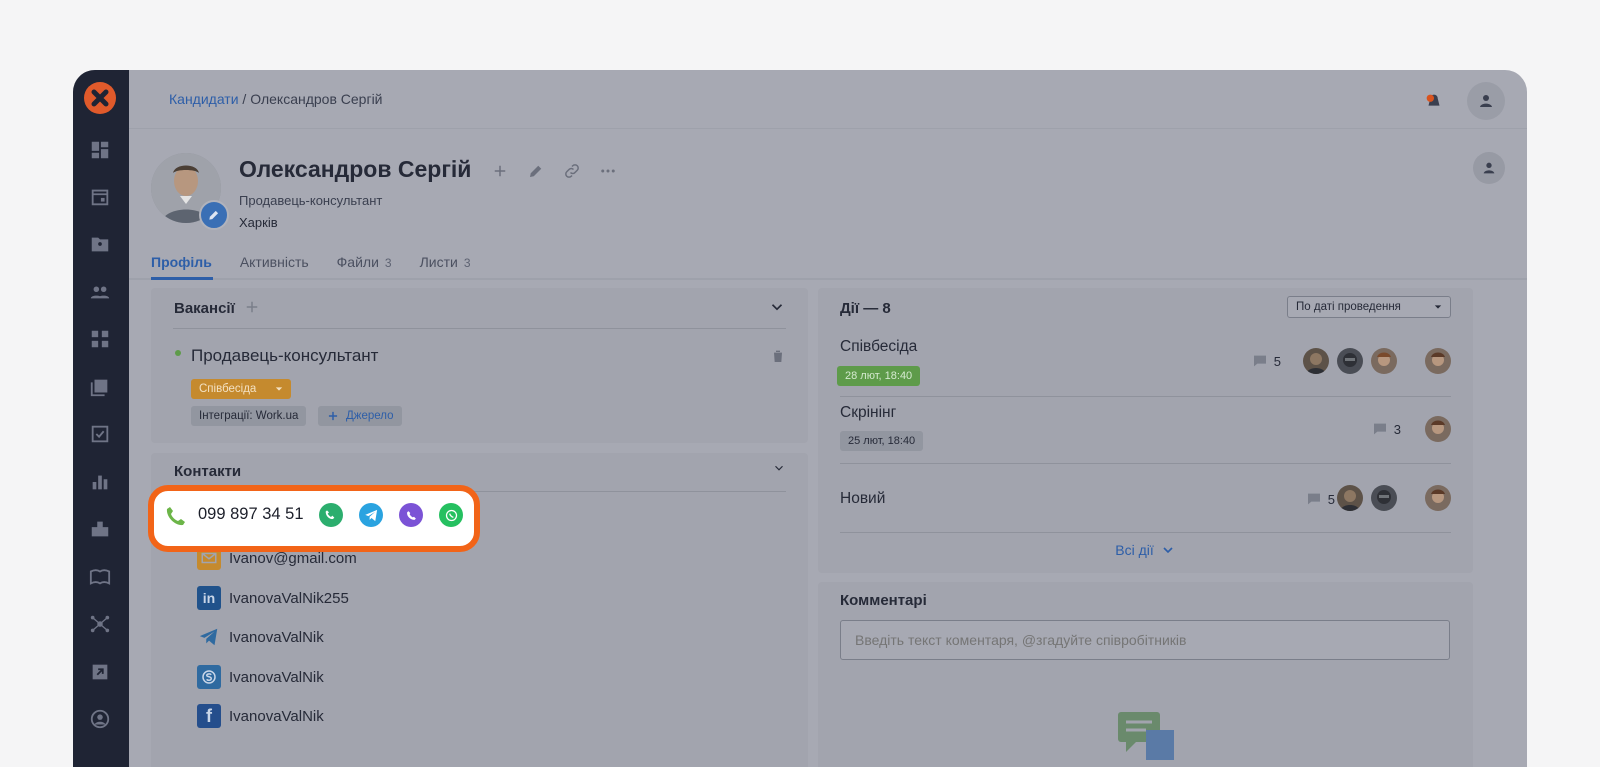  Describe the element at coordinates (311, 200) in the screenshot. I see `candidate-position: Продавець-консультант` at that location.